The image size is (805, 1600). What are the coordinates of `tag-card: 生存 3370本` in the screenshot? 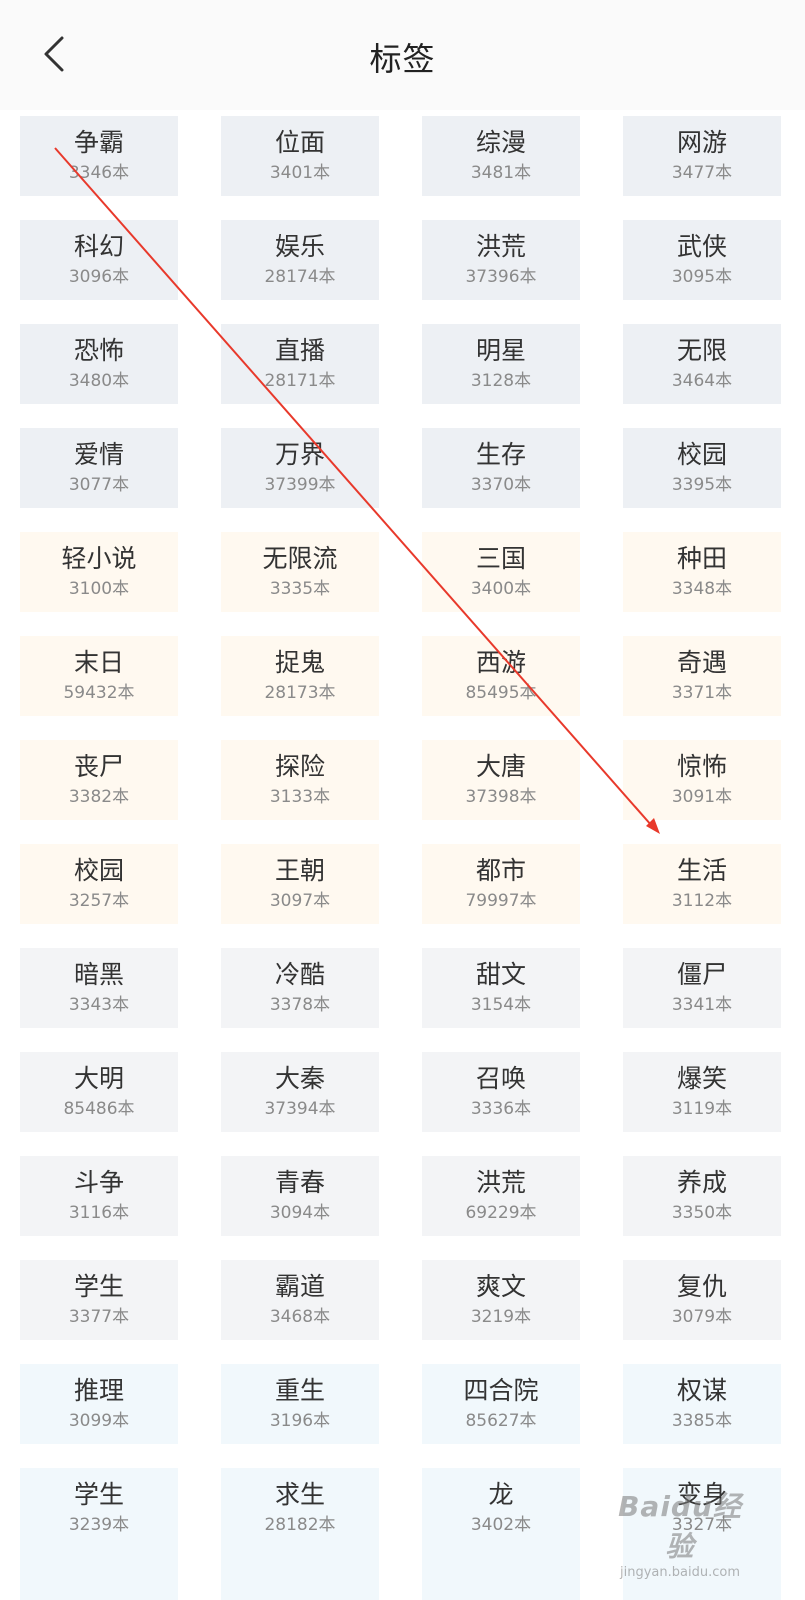 It's located at (501, 468).